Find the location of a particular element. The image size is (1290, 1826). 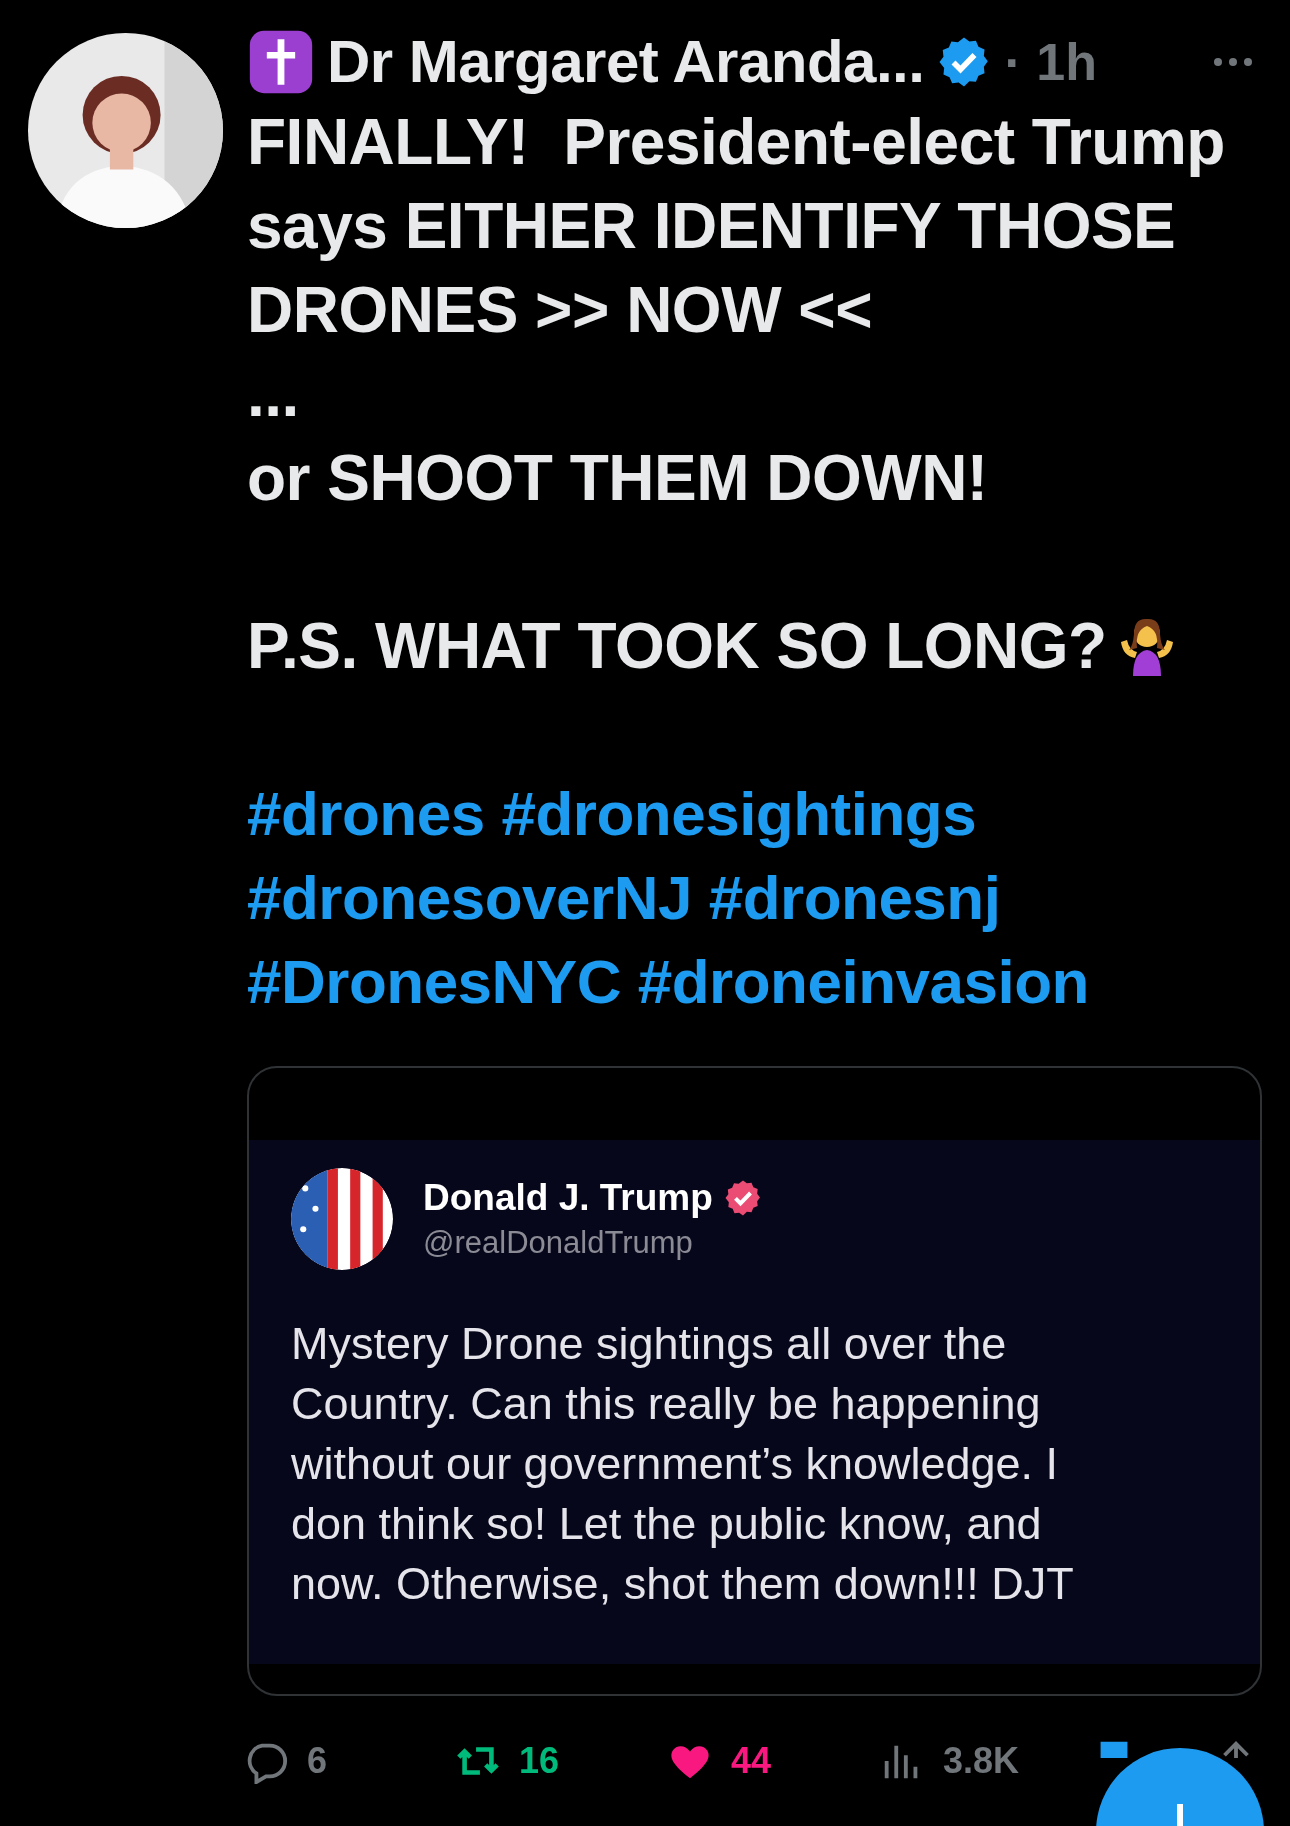

views-button: 3.8K is located at coordinates (985, 1761).